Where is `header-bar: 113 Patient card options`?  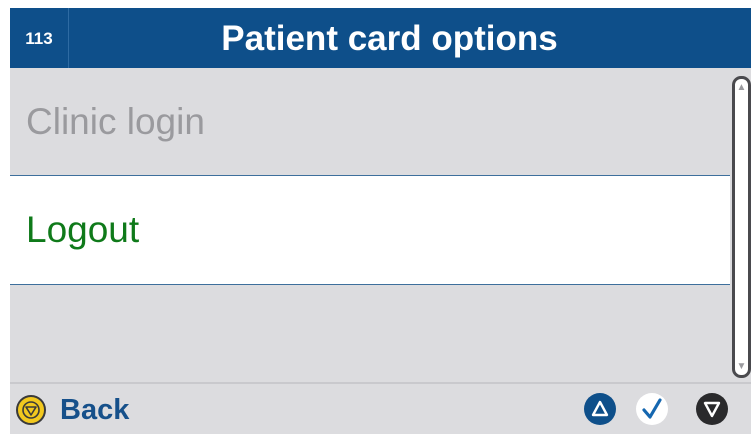
header-bar: 113 Patient card options is located at coordinates (380, 38).